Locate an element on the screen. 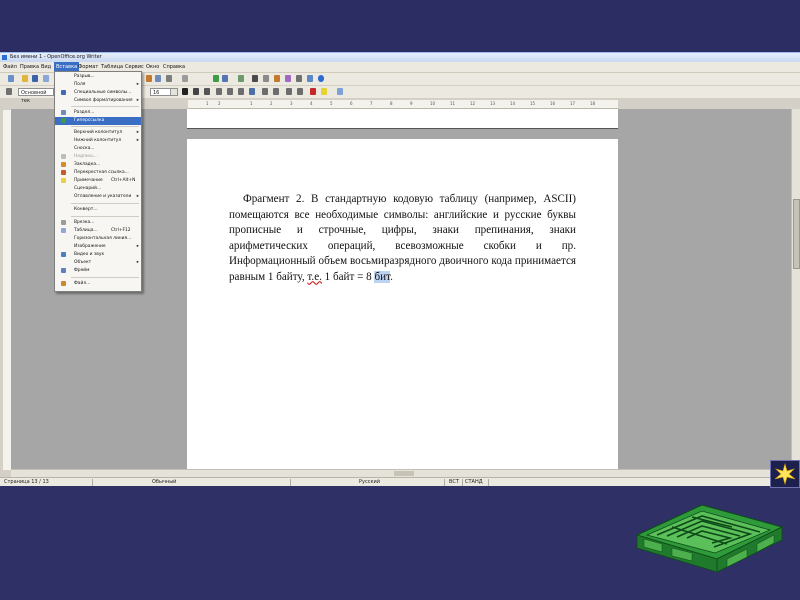 The height and width of the screenshot is (600, 800). gallery-icon is located at coordinates (277, 78).